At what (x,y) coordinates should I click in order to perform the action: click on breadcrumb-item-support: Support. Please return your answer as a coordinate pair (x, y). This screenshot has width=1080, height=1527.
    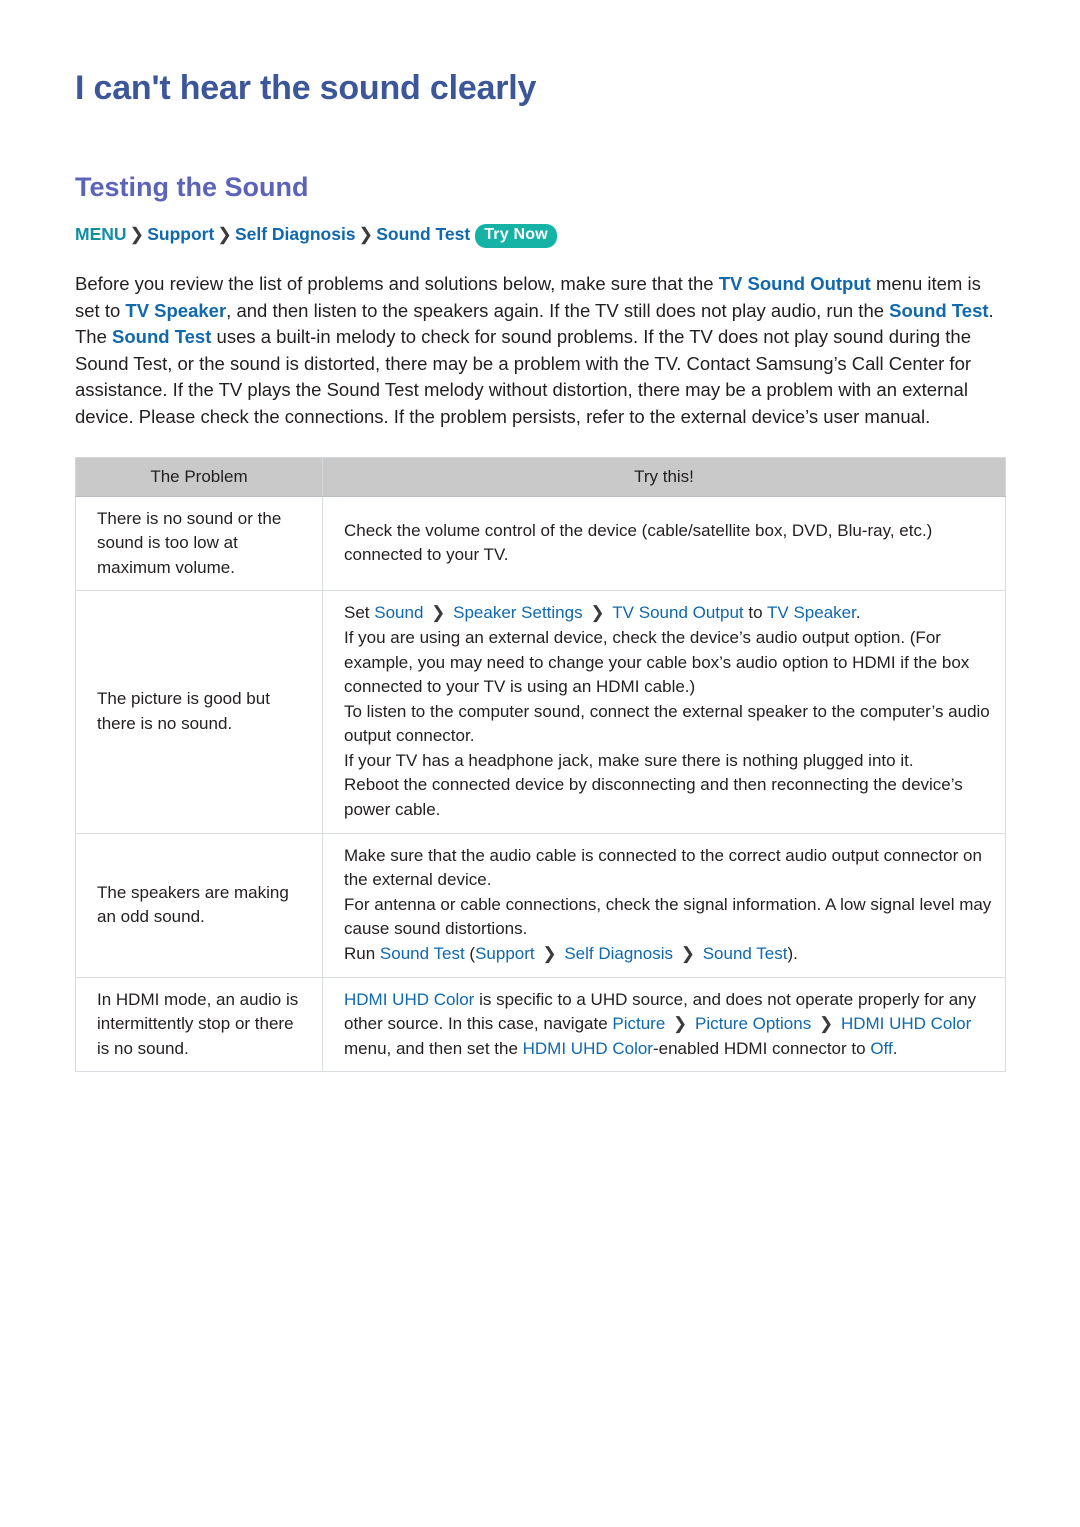
    Looking at the image, I should click on (180, 234).